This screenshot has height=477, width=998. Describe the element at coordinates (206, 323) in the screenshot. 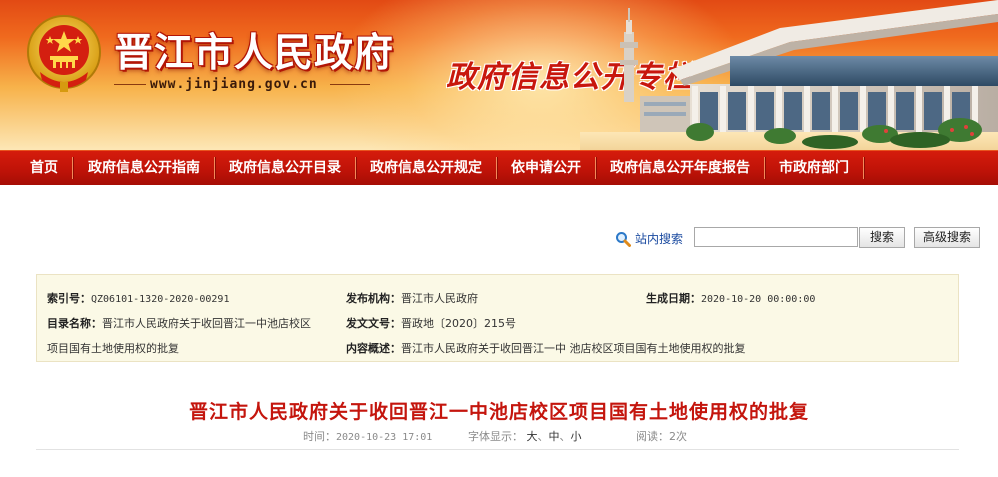

I see `meta-catalog-value-line1: 晋江市人民政府关于收回晋江一中池店校区` at that location.